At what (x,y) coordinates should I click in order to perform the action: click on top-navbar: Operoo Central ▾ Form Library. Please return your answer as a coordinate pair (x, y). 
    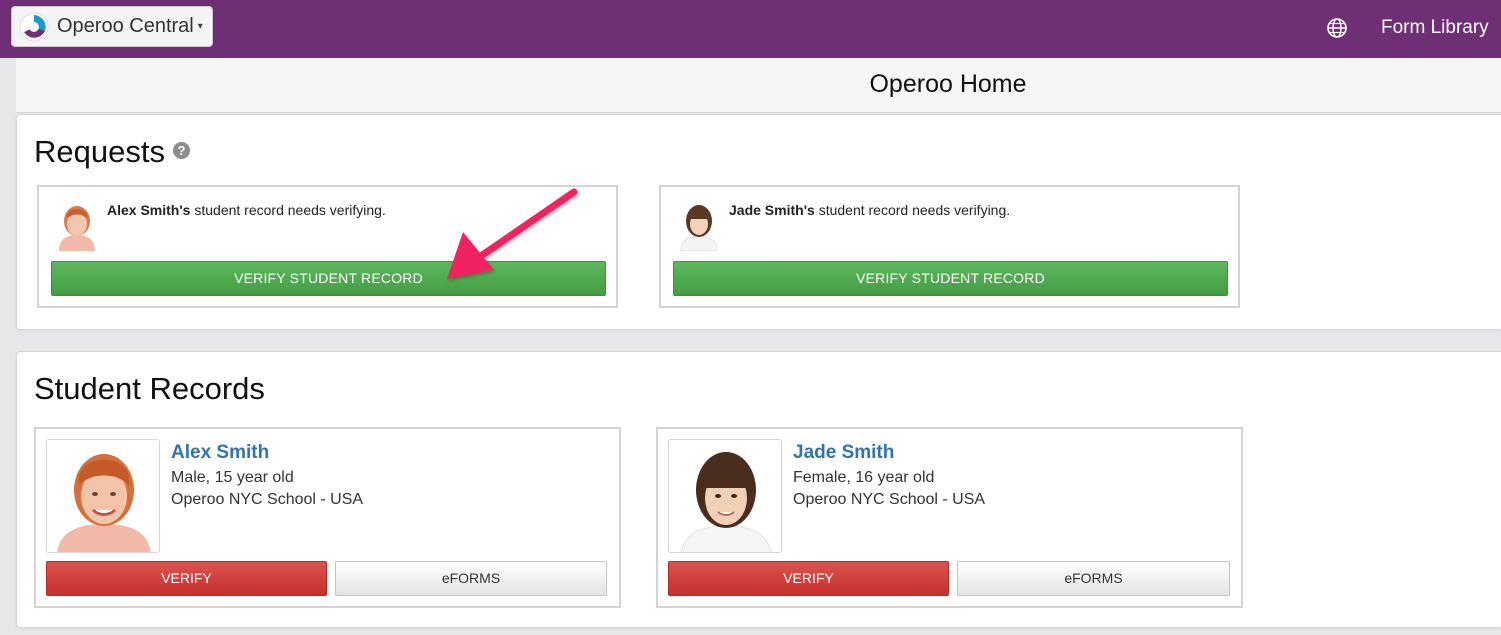
    Looking at the image, I should click on (750, 29).